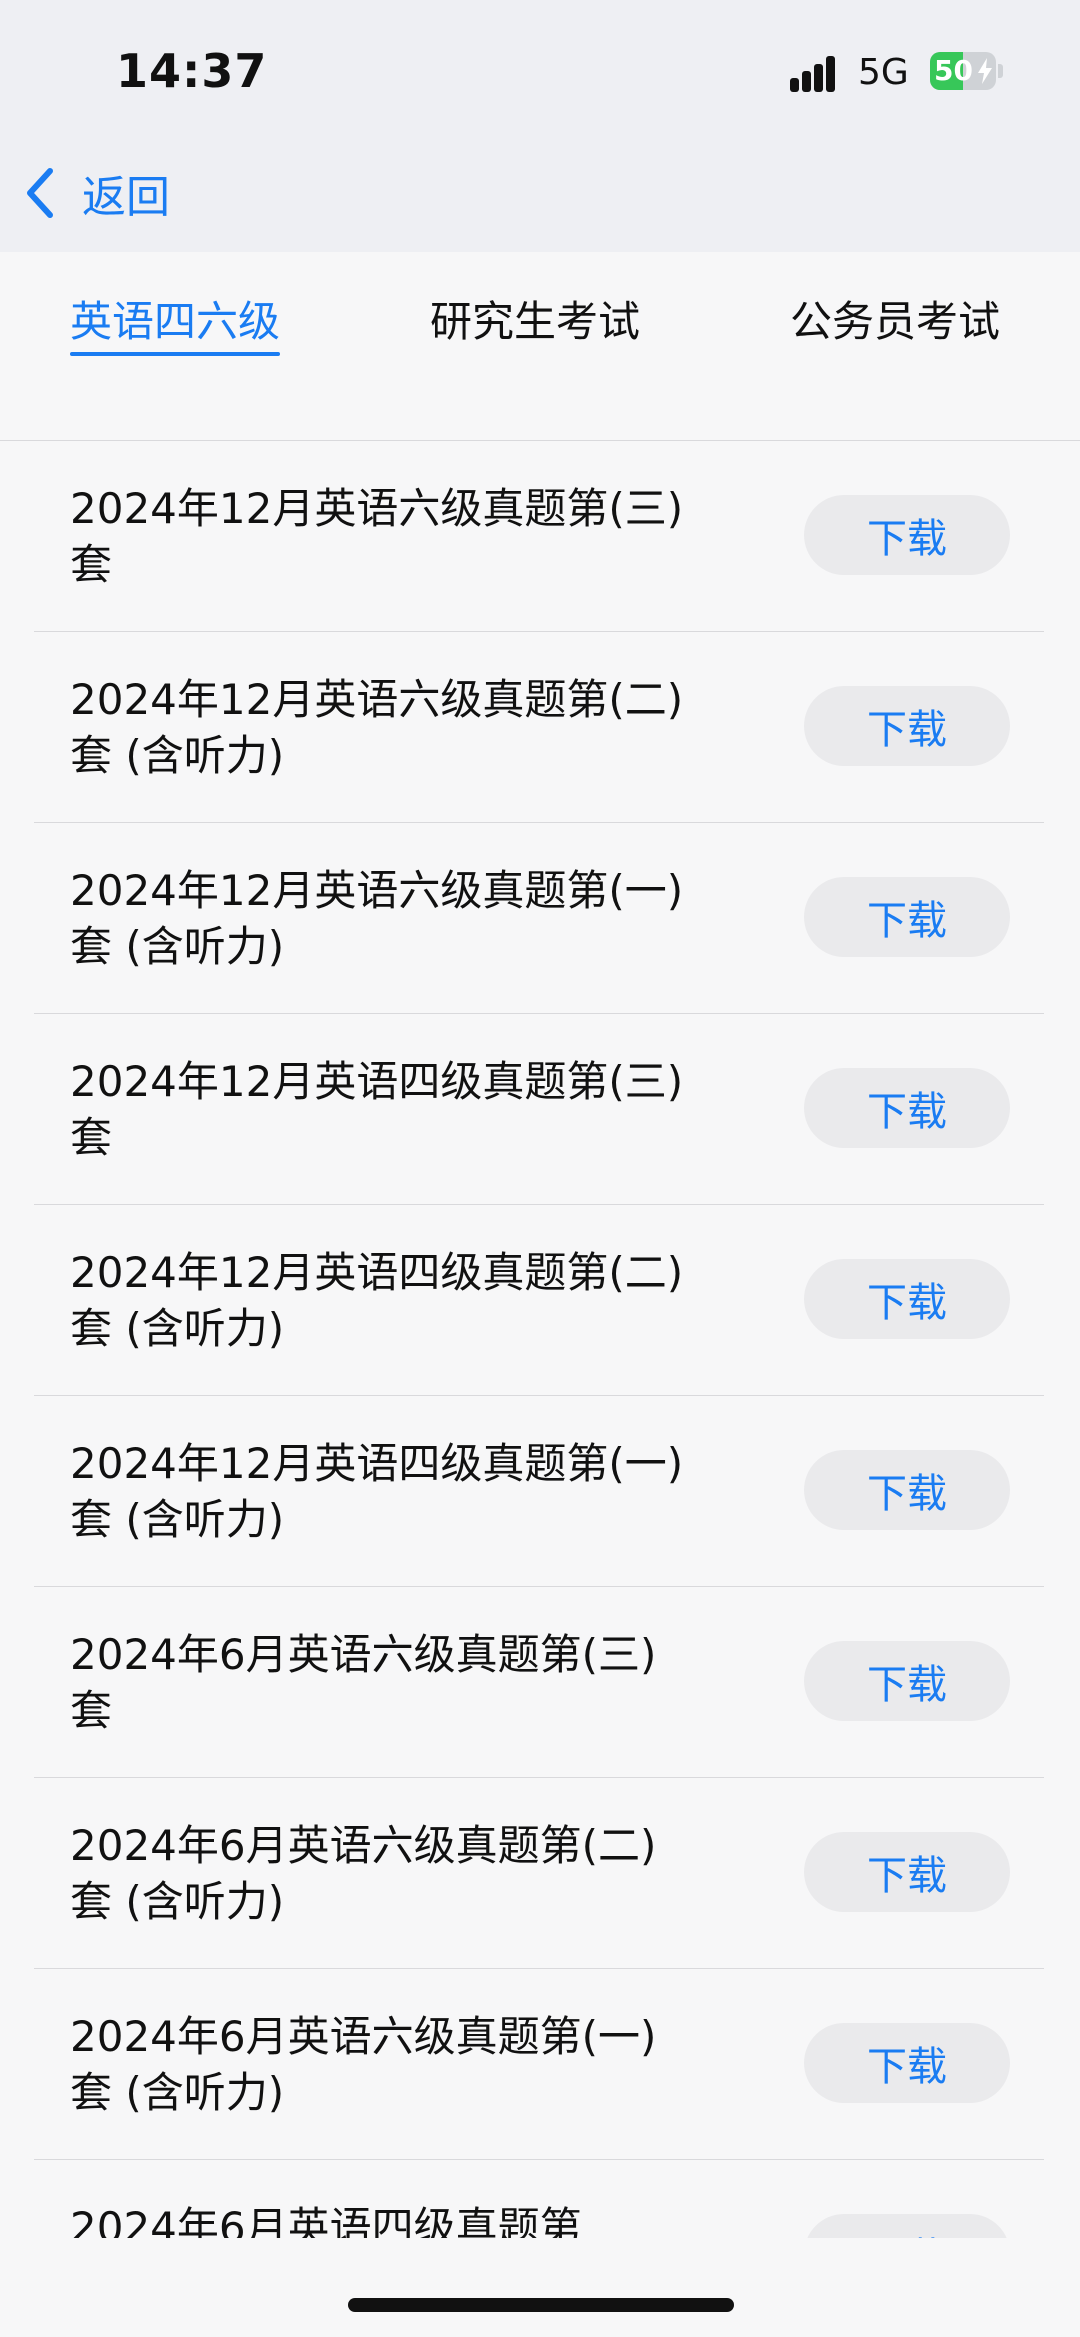 Image resolution: width=1080 pixels, height=2337 pixels. I want to click on cellular-signal-icon, so click(818, 73).